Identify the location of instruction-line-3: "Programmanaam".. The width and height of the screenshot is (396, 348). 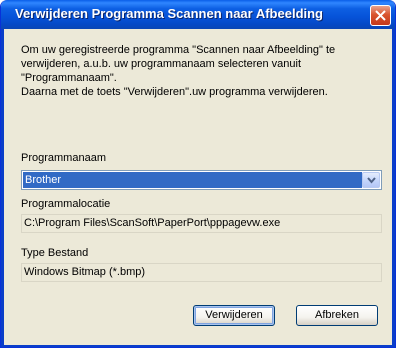
(69, 78).